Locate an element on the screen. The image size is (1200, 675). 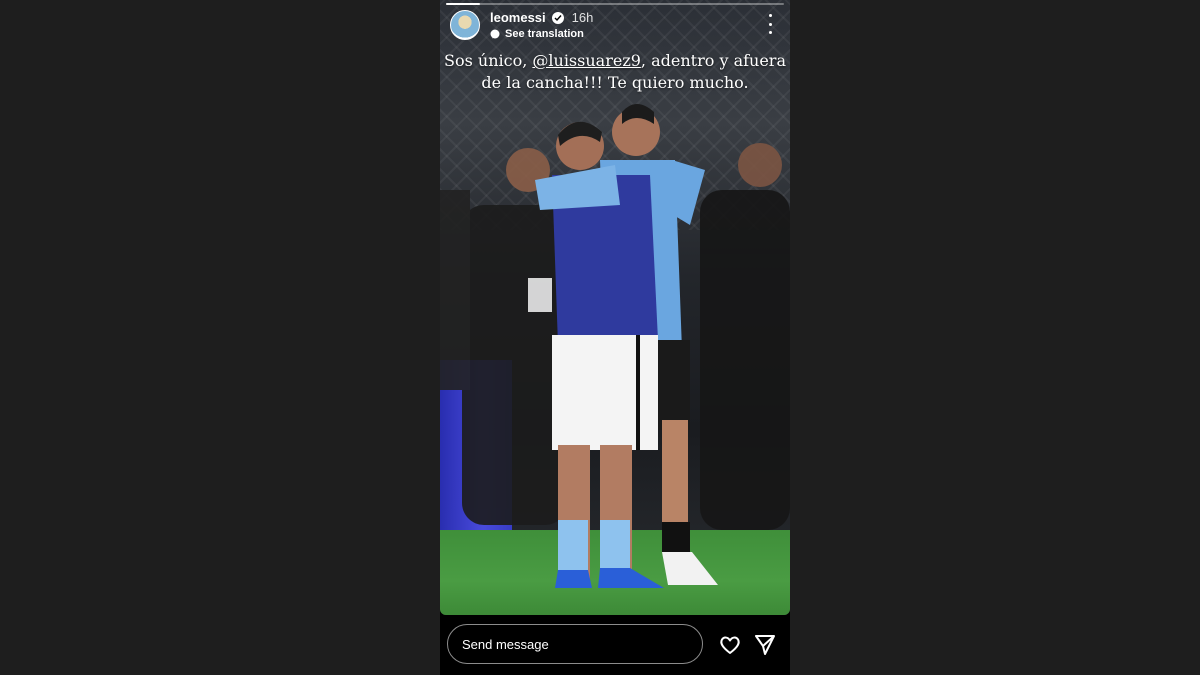
story-progress-bar is located at coordinates (615, 4).